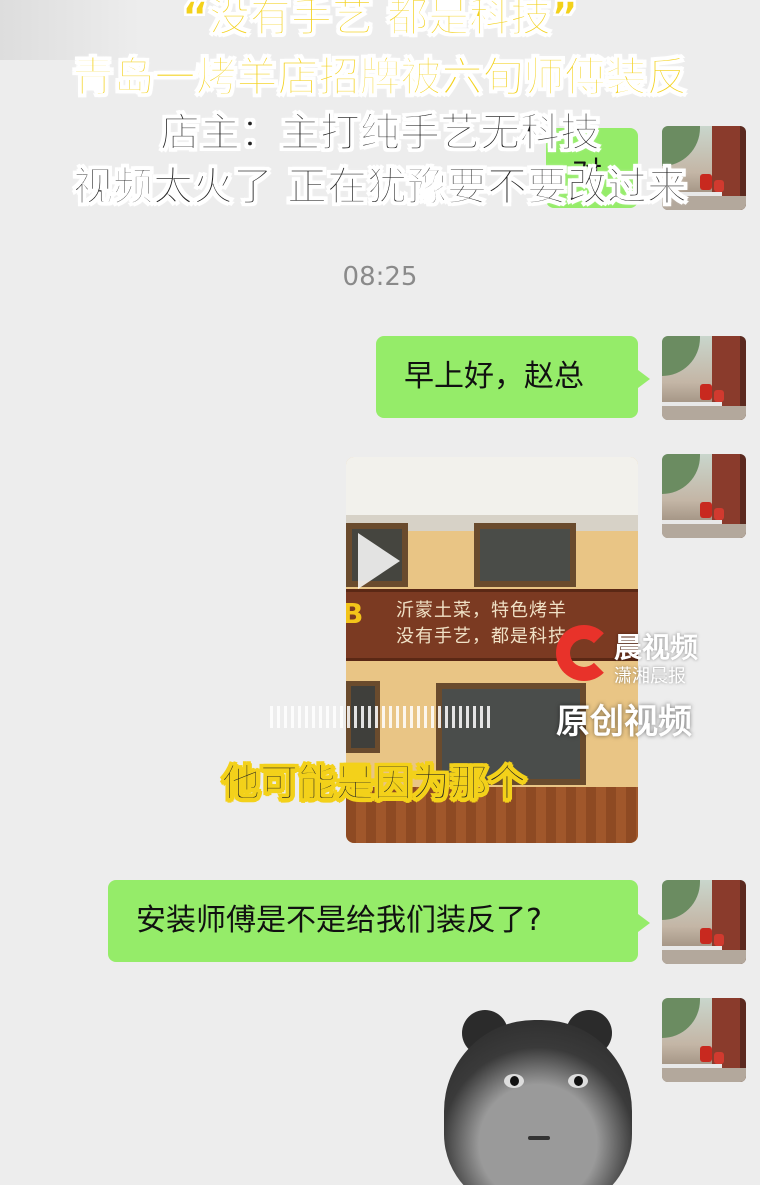  What do you see at coordinates (584, 653) in the screenshot?
I see `watermark-logo-icon` at bounding box center [584, 653].